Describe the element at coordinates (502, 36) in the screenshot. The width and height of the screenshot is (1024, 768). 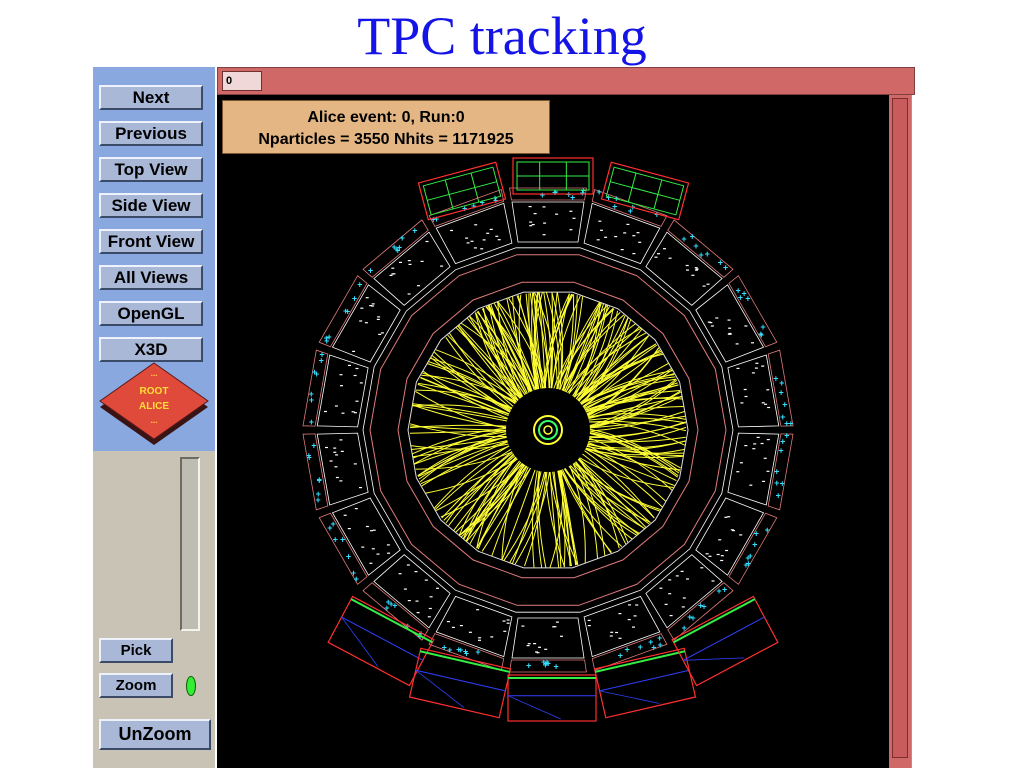
I see `slide-title: TPC tracking` at that location.